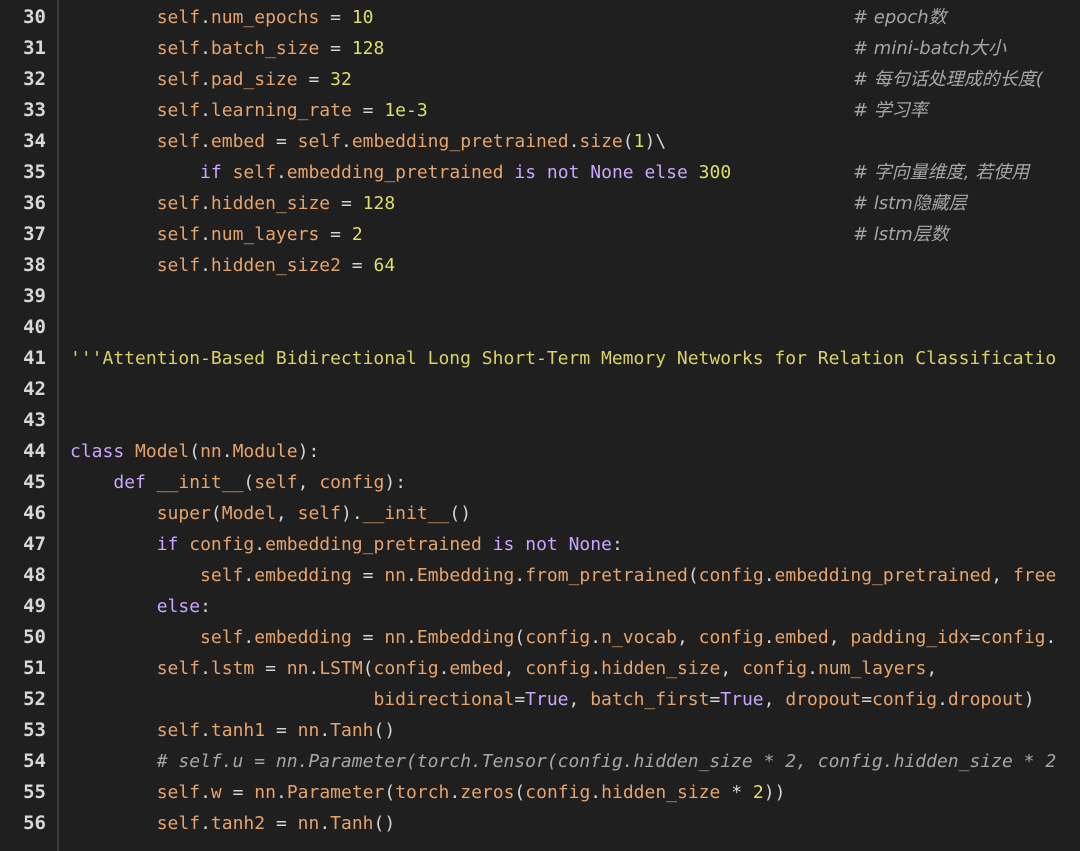  Describe the element at coordinates (34, 606) in the screenshot. I see `line-number: 49` at that location.